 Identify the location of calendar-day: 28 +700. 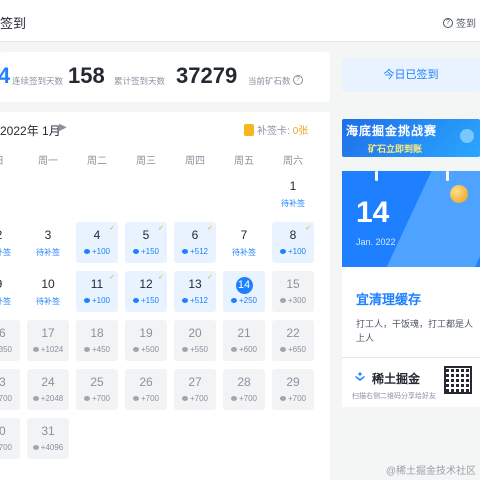
(244, 389).